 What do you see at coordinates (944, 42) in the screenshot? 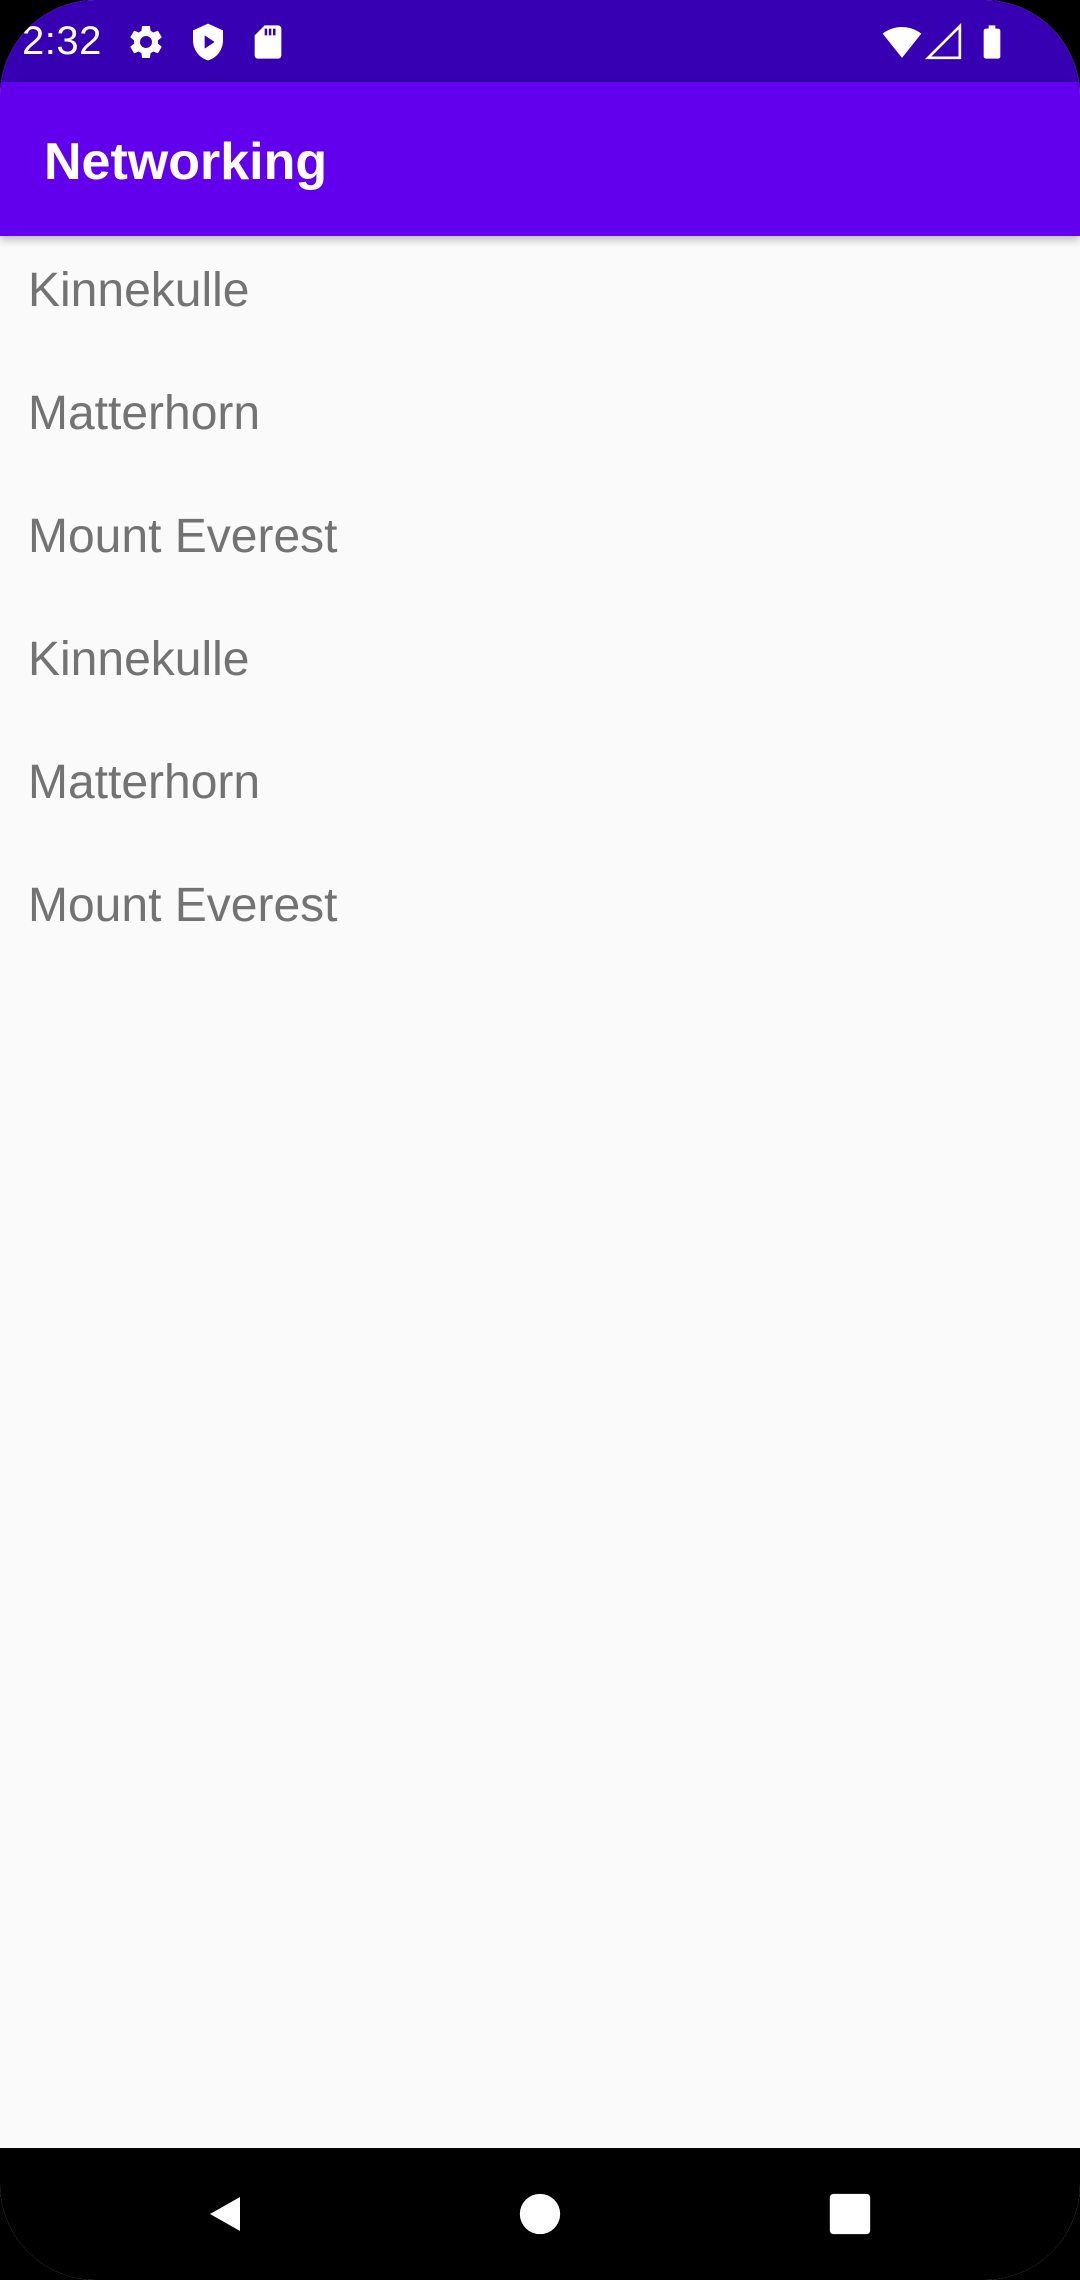
I see `cellular-signal-icon` at bounding box center [944, 42].